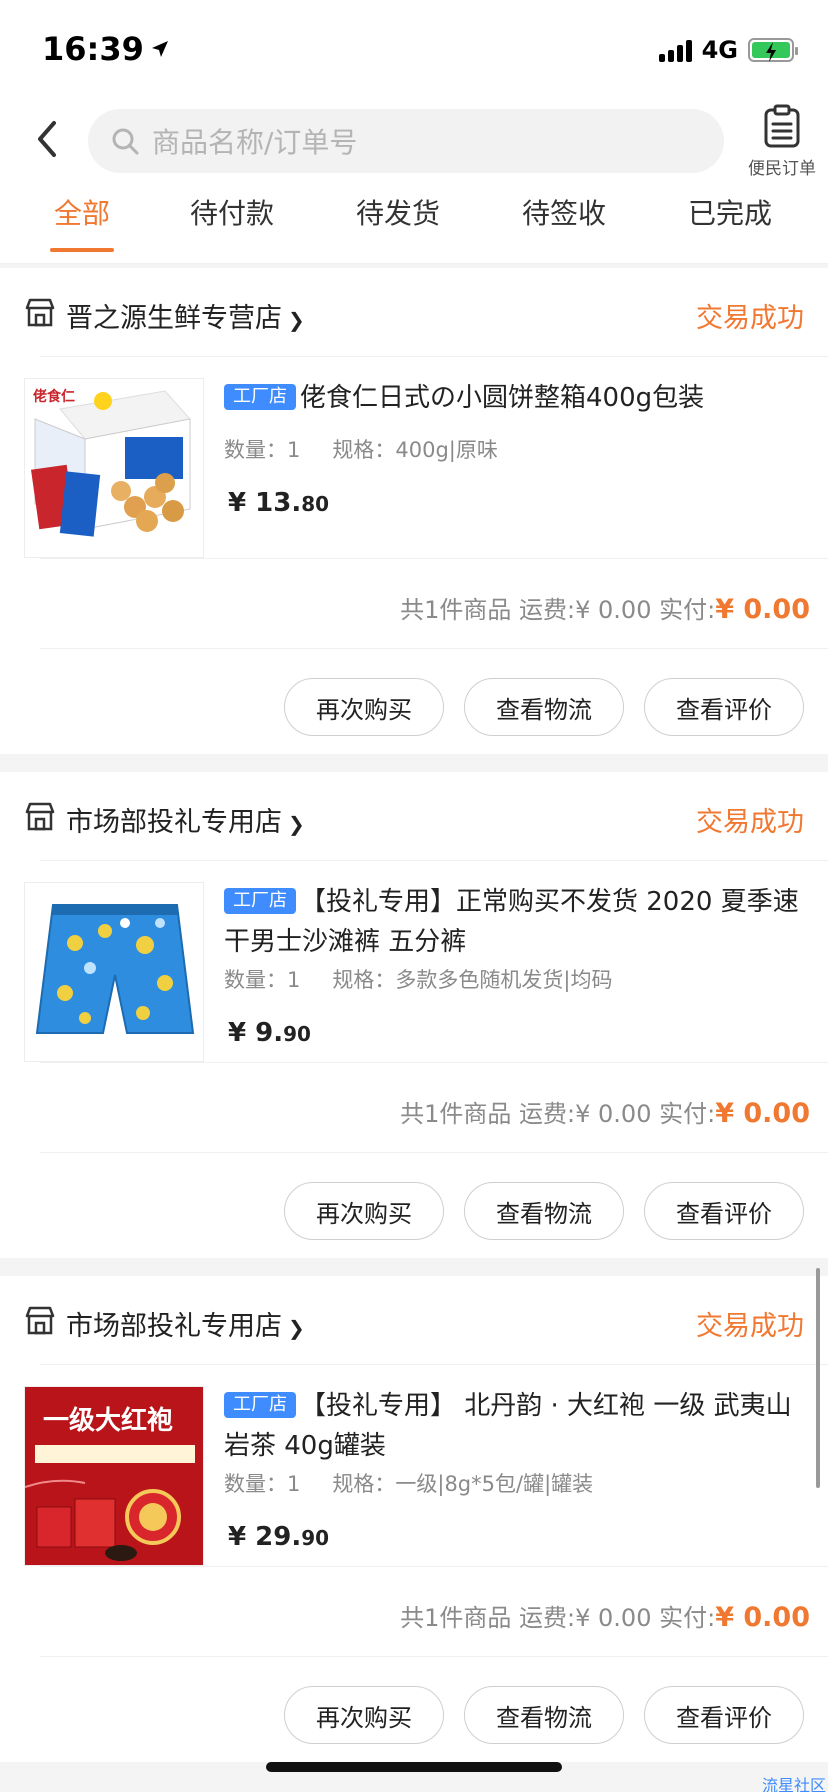 The image size is (828, 1792). I want to click on home-indicator, so click(414, 1767).